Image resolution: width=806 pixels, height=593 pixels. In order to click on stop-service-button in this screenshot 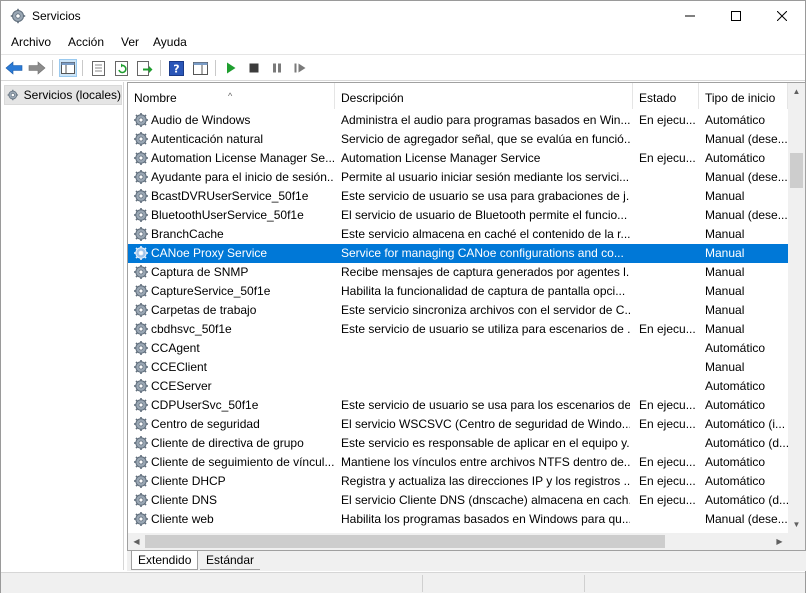, I will do `click(254, 68)`.